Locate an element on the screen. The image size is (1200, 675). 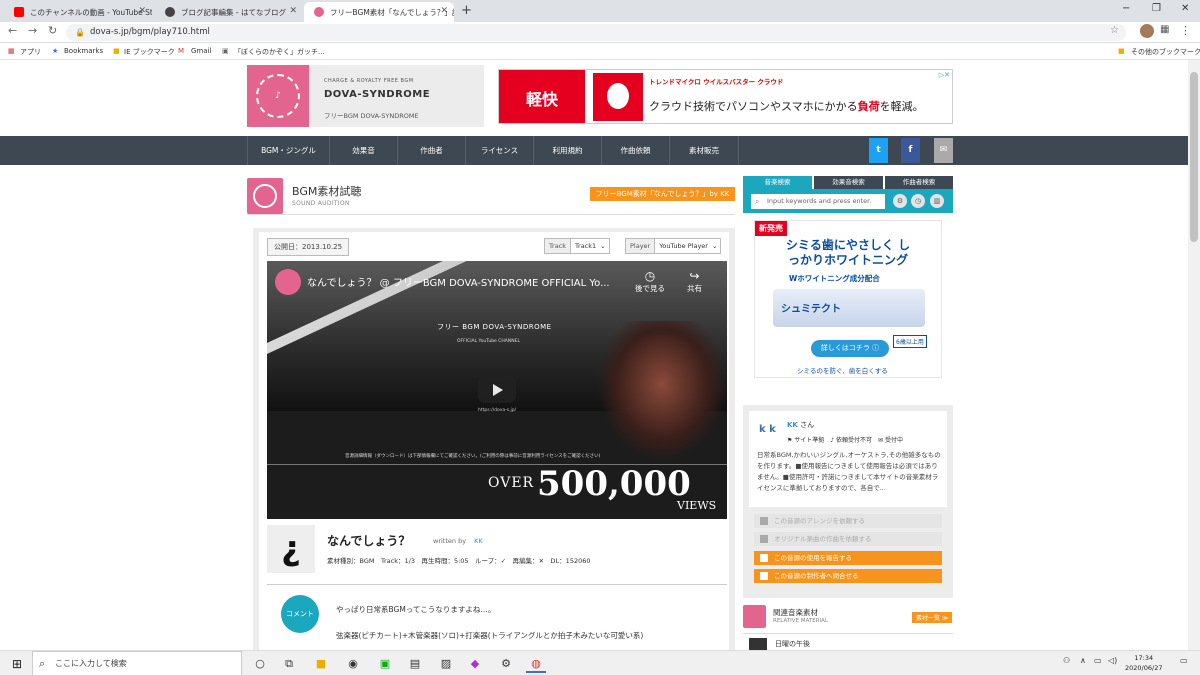
line-icon: ▣ is located at coordinates (385, 663).